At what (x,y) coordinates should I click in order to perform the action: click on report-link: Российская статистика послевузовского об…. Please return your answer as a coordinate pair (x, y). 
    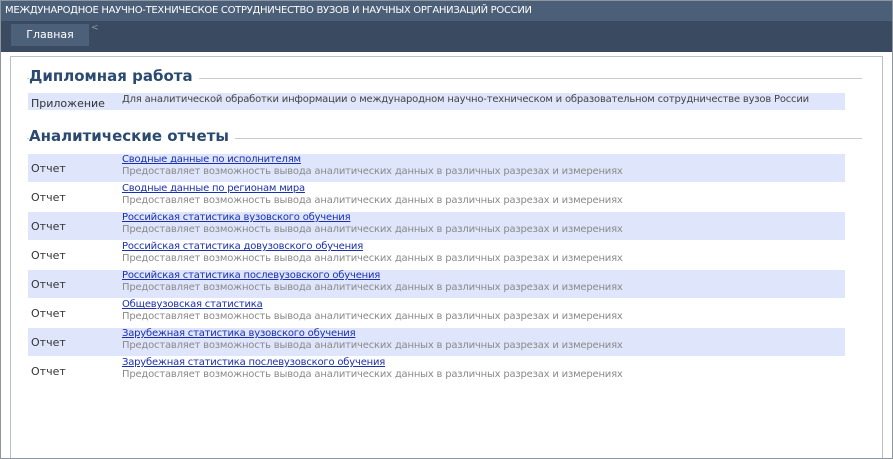
    Looking at the image, I should click on (251, 275).